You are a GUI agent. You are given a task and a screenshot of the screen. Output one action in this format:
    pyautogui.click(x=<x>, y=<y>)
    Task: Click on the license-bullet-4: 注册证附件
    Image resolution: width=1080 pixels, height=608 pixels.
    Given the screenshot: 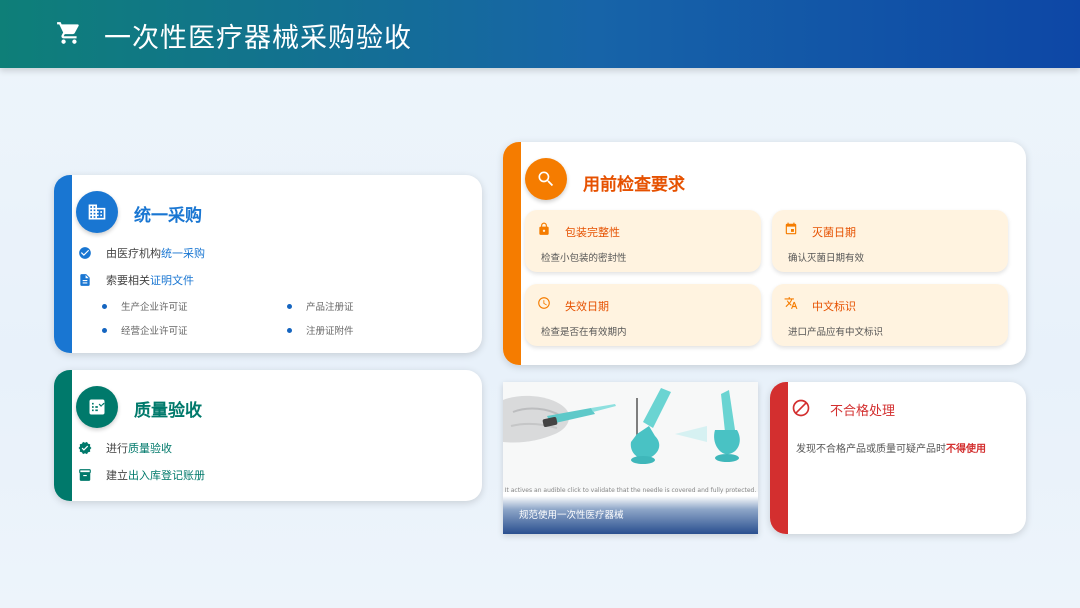 What is the action you would take?
    pyautogui.click(x=320, y=330)
    